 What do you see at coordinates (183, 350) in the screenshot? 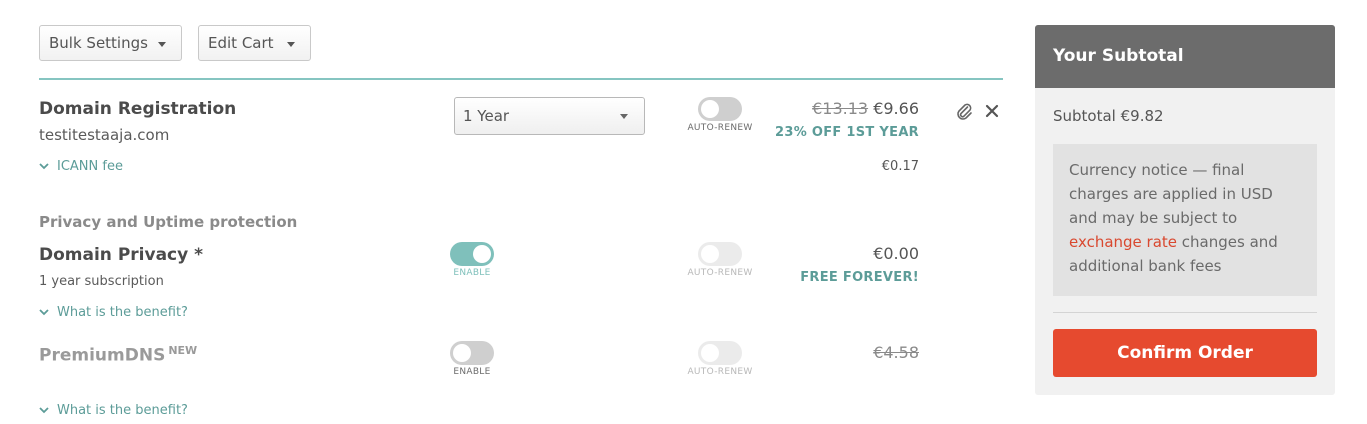
I see `new-badge: NEW` at bounding box center [183, 350].